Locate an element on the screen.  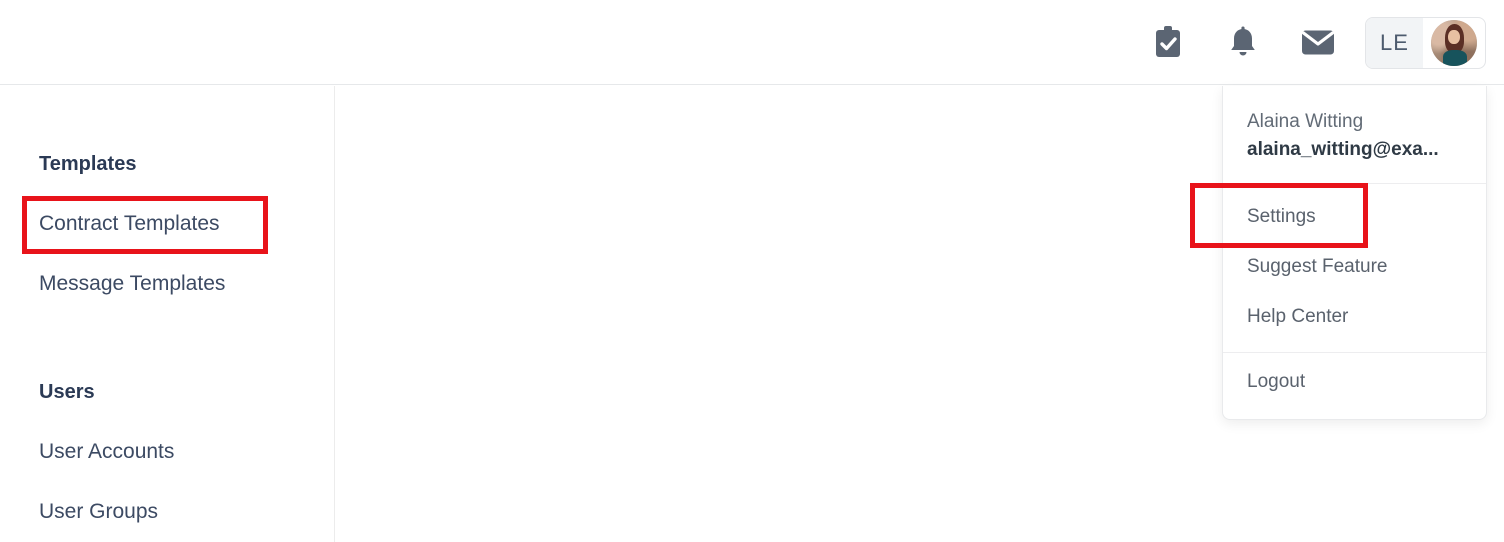
notifications-button is located at coordinates (1242, 43).